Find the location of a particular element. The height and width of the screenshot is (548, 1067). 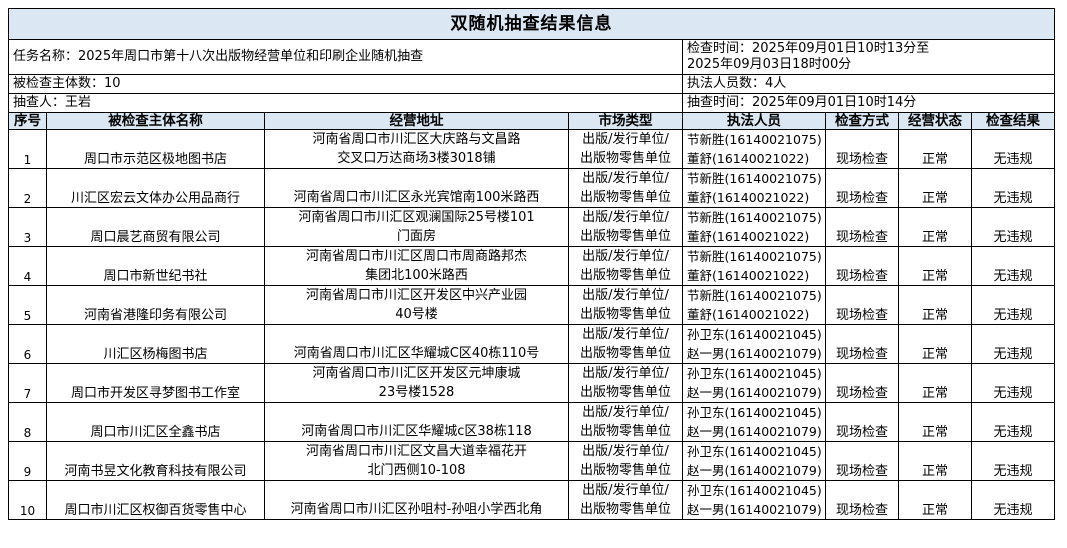

header-address: 经营地址 is located at coordinates (416, 121).